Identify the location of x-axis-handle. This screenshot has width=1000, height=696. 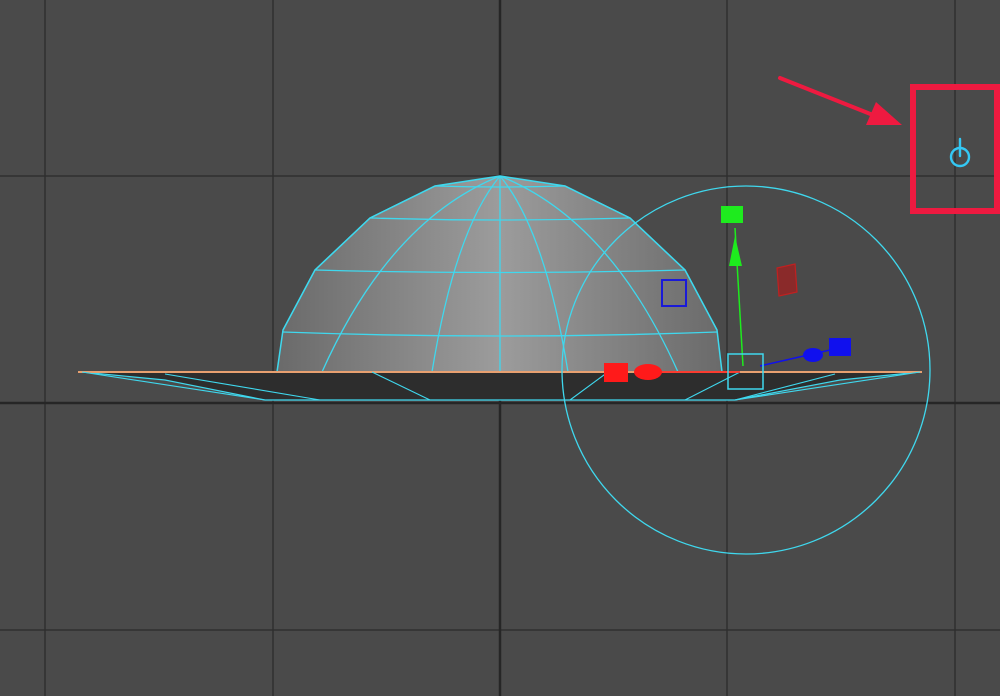
(616, 372).